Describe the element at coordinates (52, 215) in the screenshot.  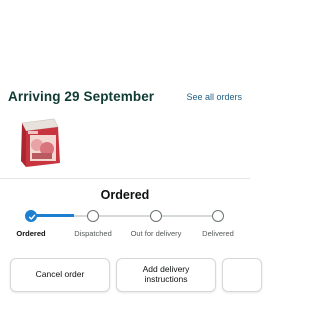
I see `track-line-progress` at that location.